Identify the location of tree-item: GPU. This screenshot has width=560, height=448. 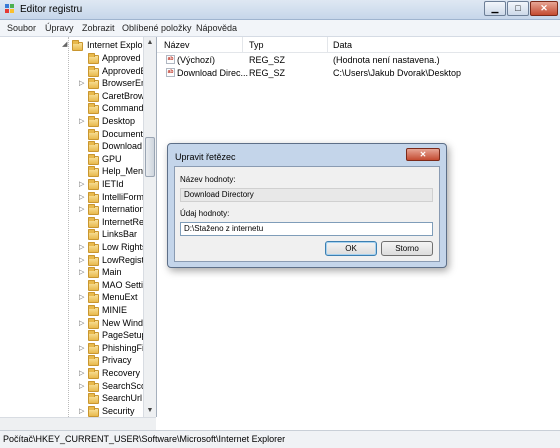
(71, 159).